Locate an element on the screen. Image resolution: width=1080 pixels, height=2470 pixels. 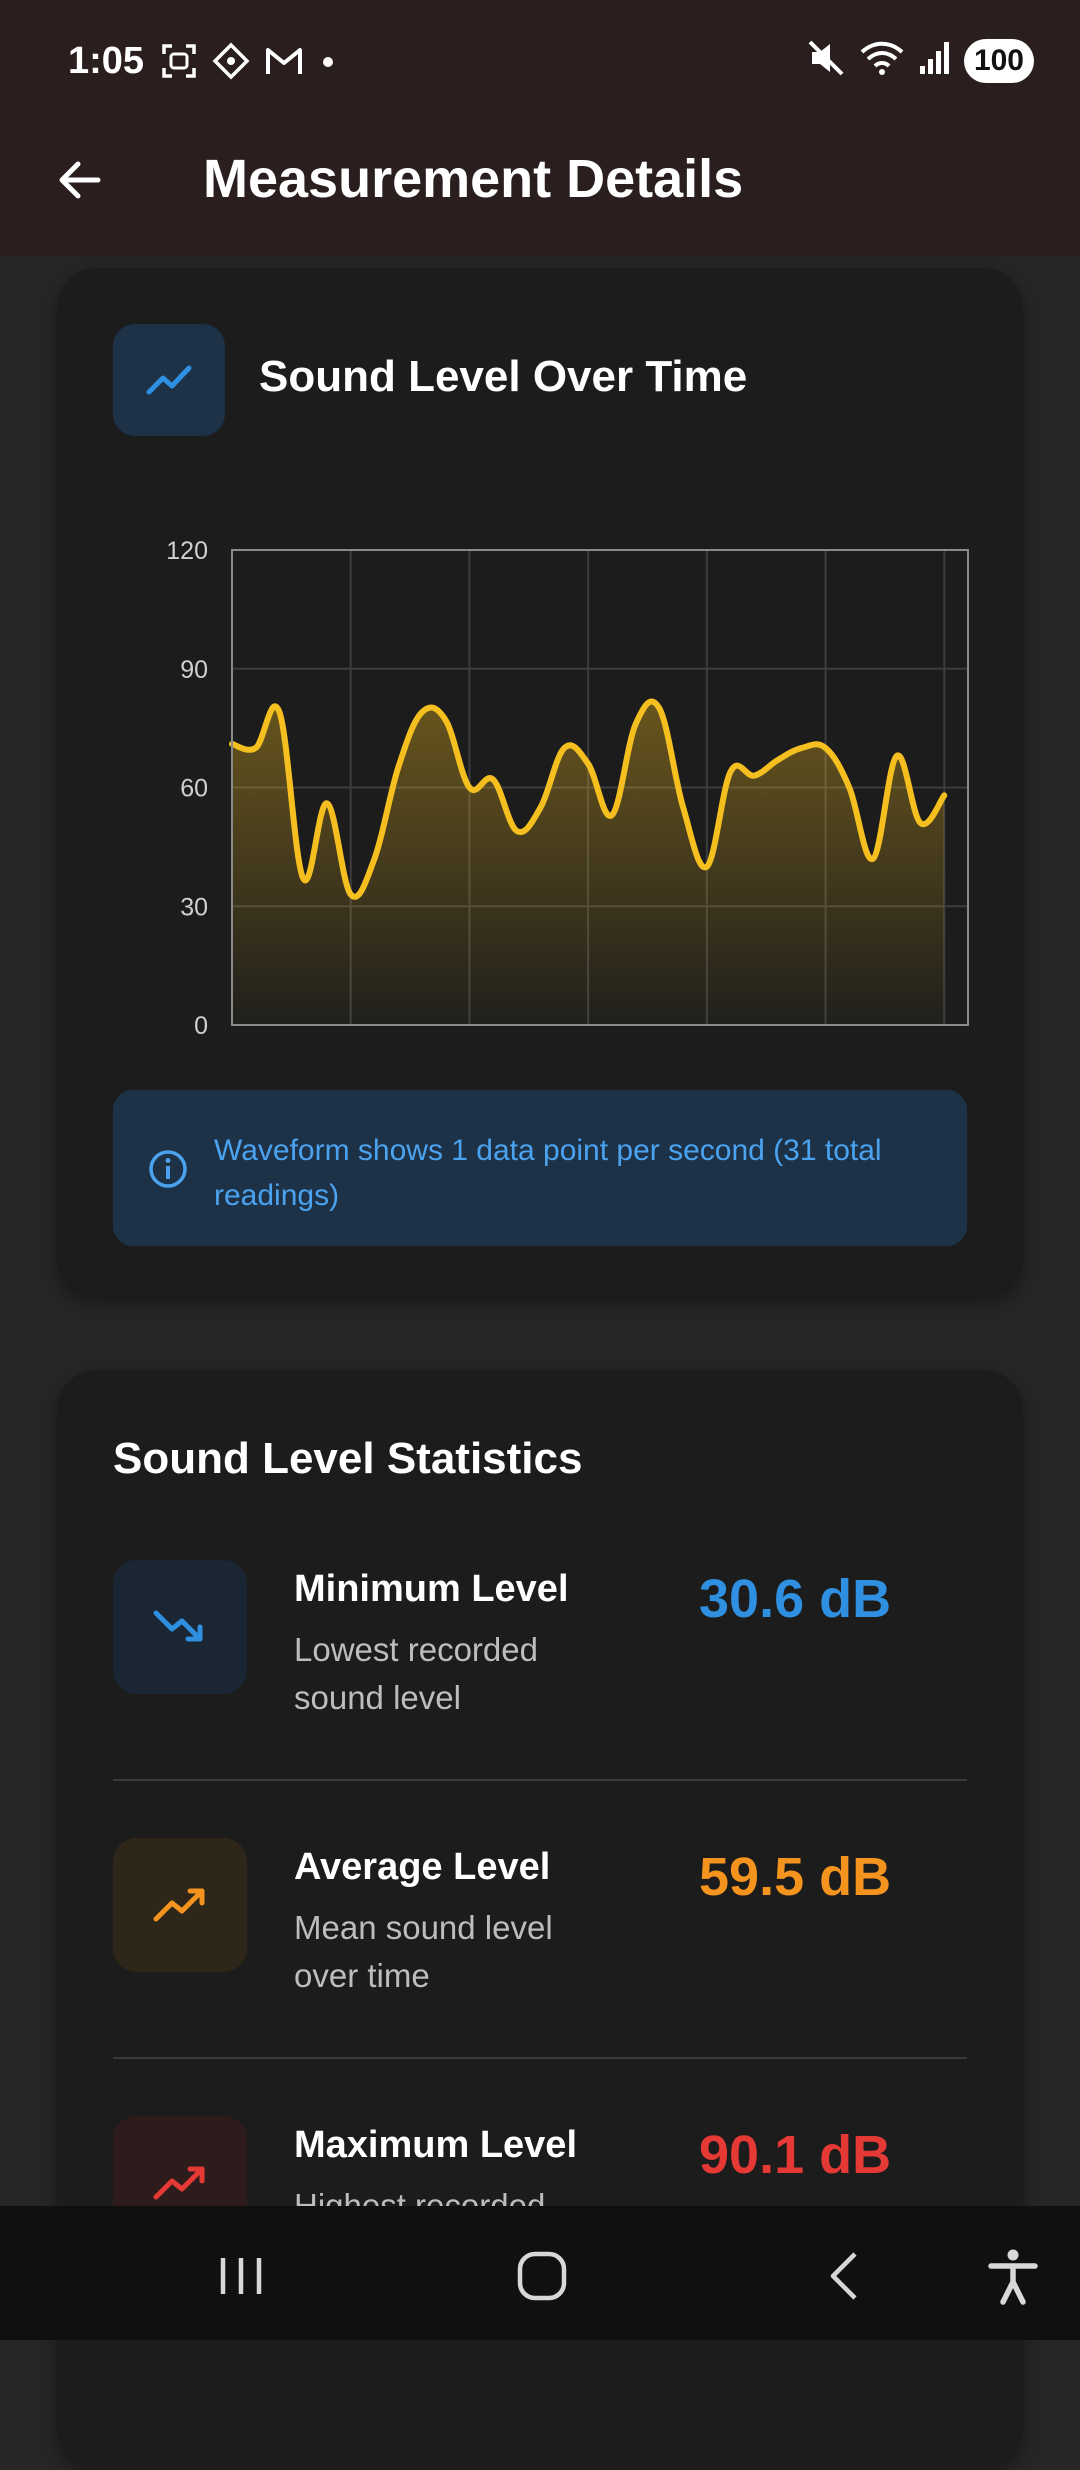
y-tick-label: 120 is located at coordinates (187, 551).